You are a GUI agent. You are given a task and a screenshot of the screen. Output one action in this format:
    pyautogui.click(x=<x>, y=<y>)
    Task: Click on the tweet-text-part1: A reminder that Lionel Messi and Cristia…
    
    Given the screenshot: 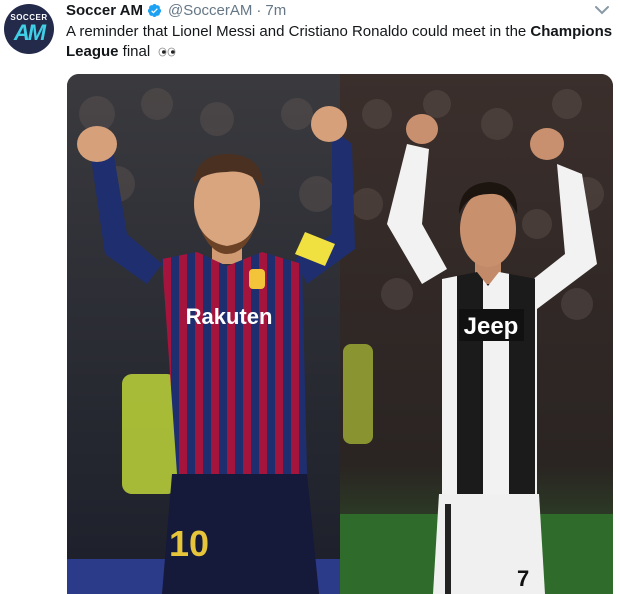 What is the action you would take?
    pyautogui.click(x=298, y=31)
    